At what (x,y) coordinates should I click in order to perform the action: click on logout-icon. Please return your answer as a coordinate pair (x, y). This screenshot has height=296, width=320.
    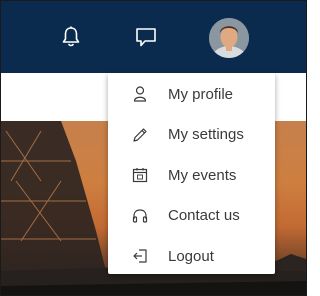
    Looking at the image, I should click on (140, 256).